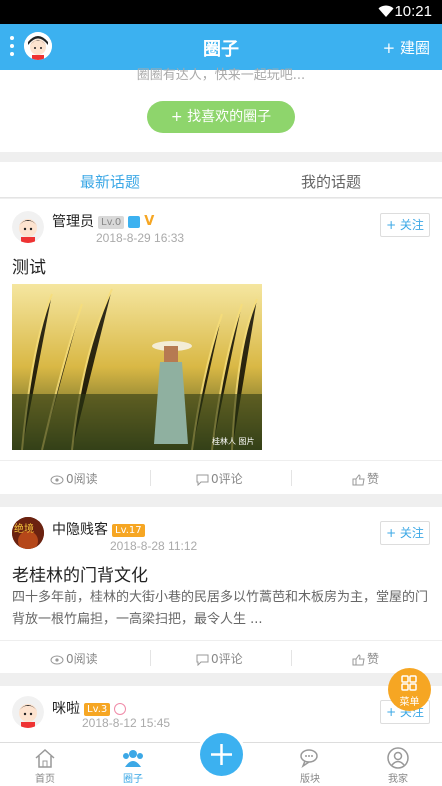 The width and height of the screenshot is (442, 786). I want to click on level-badge: Lv.17, so click(128, 530).